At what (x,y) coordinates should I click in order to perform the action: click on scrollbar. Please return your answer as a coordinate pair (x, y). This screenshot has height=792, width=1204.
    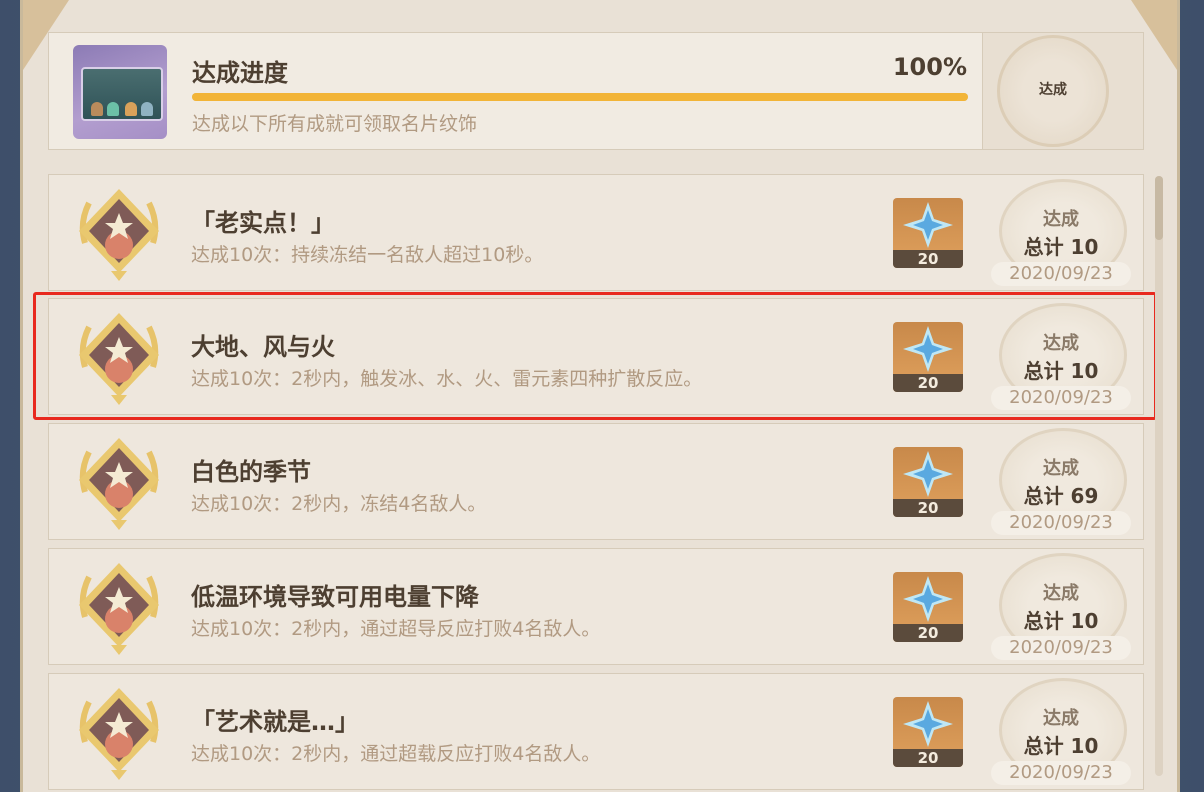
    Looking at the image, I should click on (1159, 476).